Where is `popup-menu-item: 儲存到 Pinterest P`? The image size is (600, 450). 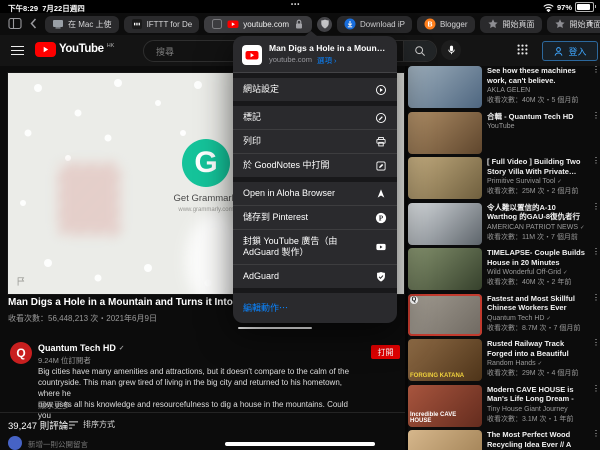 popup-menu-item: 儲存到 Pinterest P is located at coordinates (315, 217).